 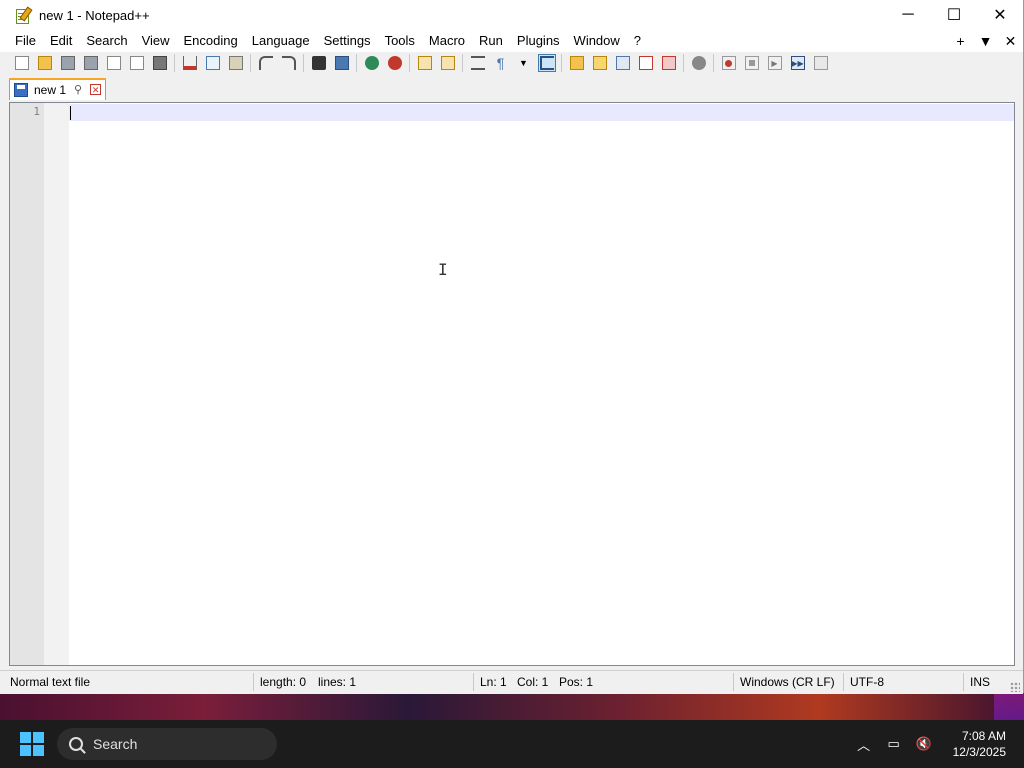 I want to click on tab-label: new 1, so click(x=50, y=89).